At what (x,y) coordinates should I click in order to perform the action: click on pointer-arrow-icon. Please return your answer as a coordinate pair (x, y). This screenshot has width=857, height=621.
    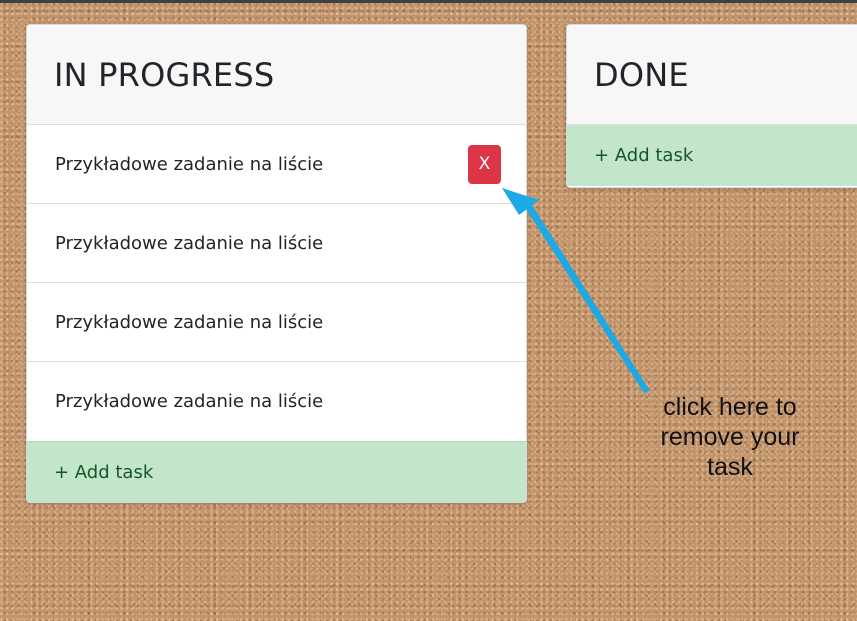
    Looking at the image, I should click on (576, 290).